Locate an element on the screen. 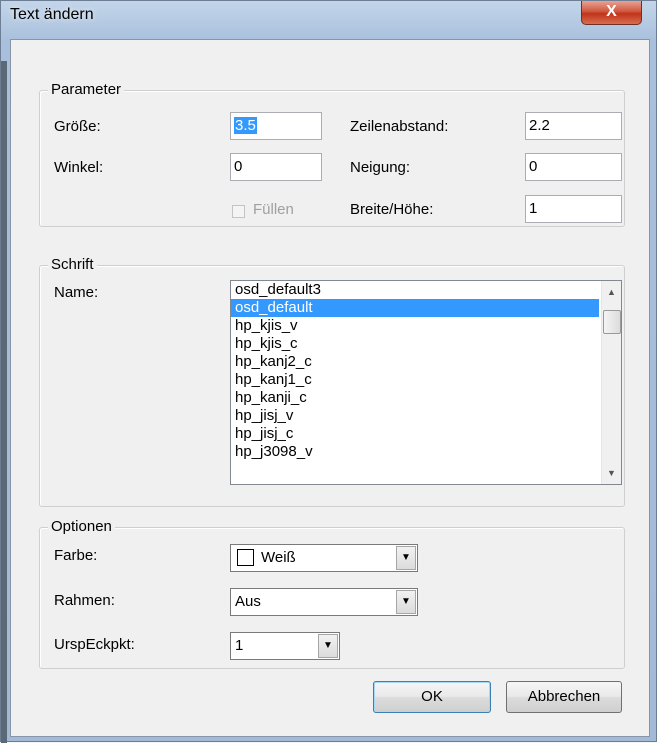 The image size is (657, 743). color-label: Farbe: is located at coordinates (76, 555).